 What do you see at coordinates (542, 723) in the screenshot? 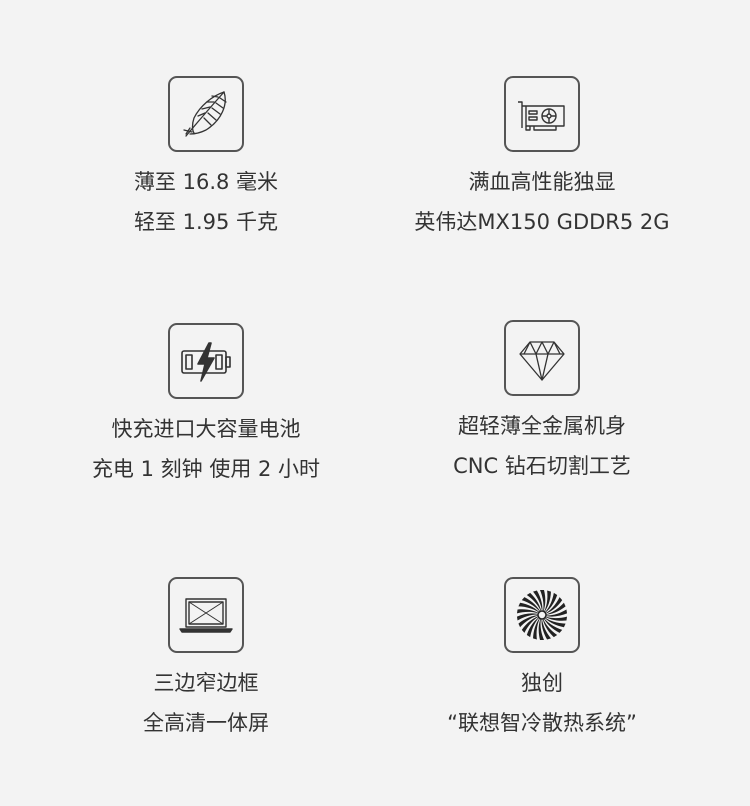
I see `feature-subtitle: “联想智冷散热系统”` at bounding box center [542, 723].